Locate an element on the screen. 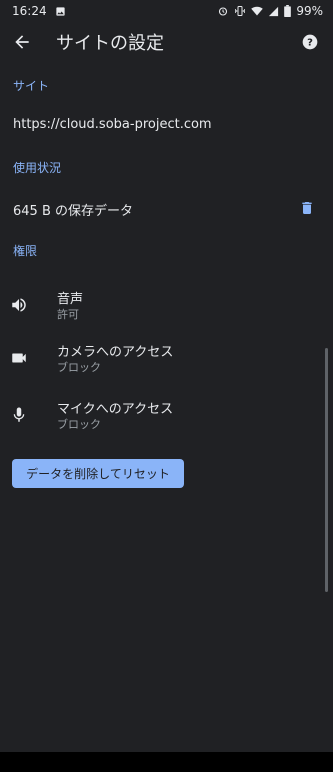 This screenshot has height=772, width=333. battery-percent: 99% is located at coordinates (309, 11).